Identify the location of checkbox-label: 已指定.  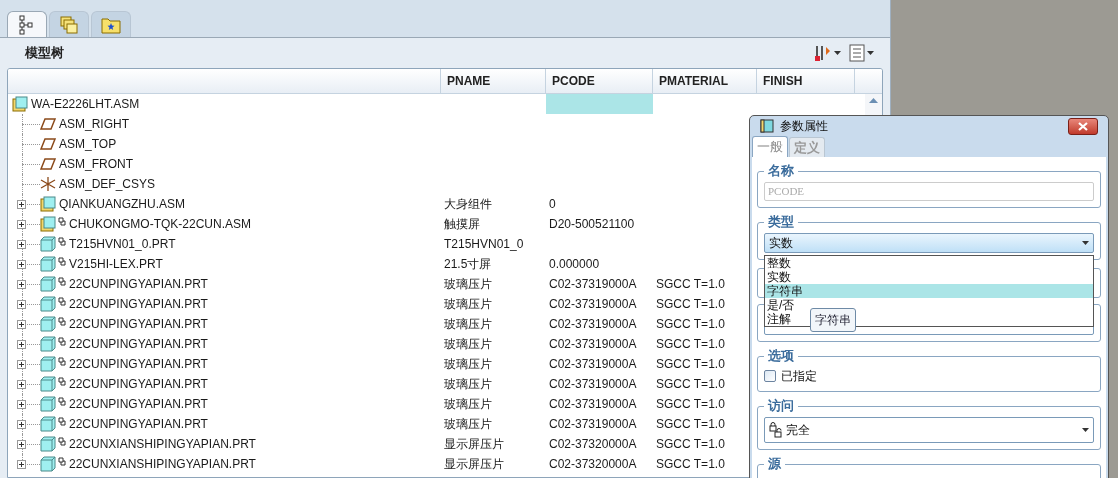
(799, 376).